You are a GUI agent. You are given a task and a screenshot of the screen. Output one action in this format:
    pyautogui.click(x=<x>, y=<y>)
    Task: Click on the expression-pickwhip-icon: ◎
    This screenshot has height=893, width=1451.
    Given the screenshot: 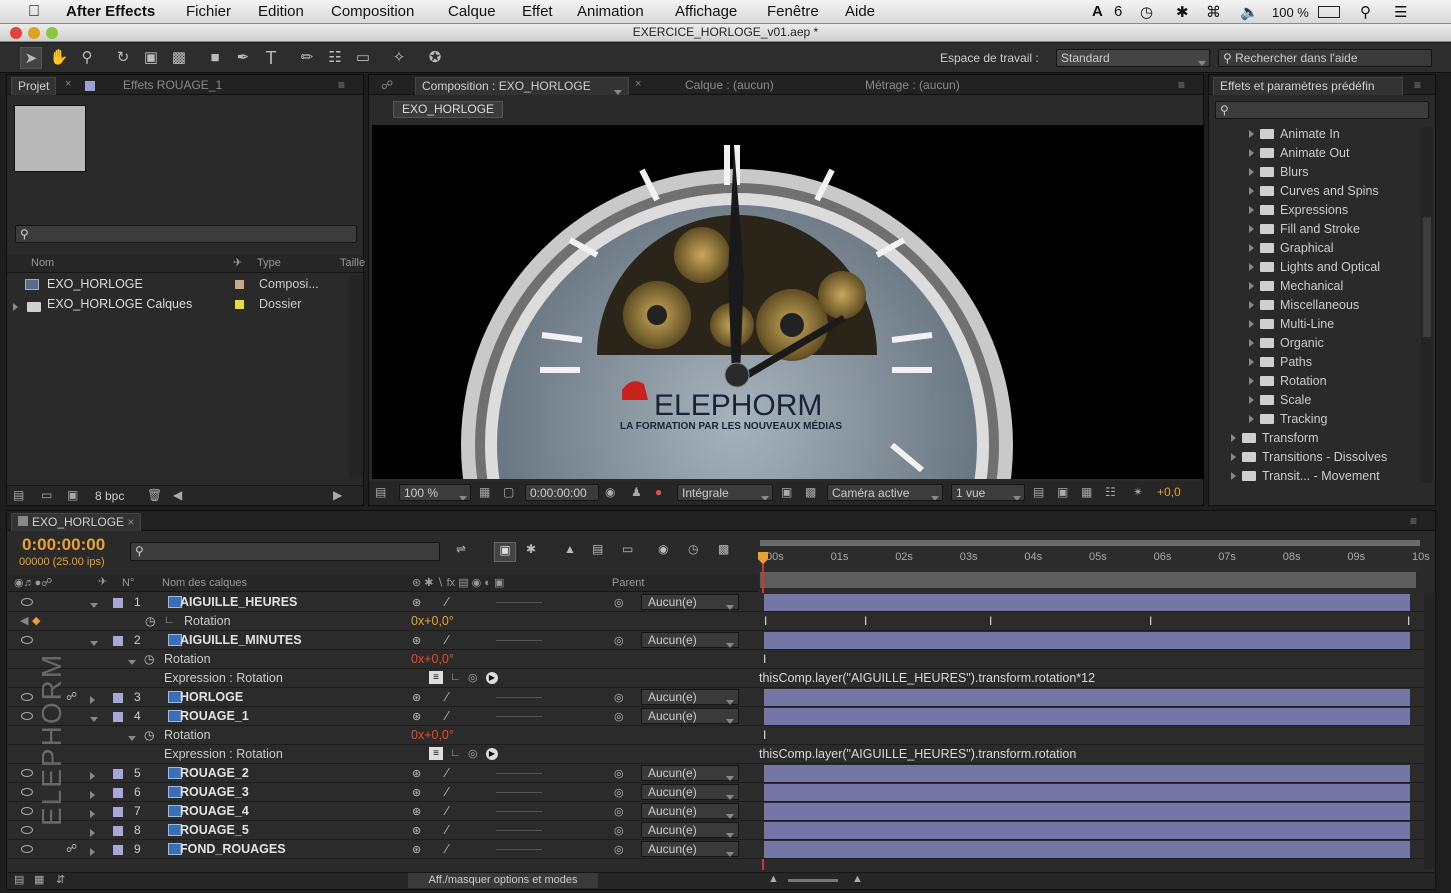 What is the action you would take?
    pyautogui.click(x=473, y=753)
    